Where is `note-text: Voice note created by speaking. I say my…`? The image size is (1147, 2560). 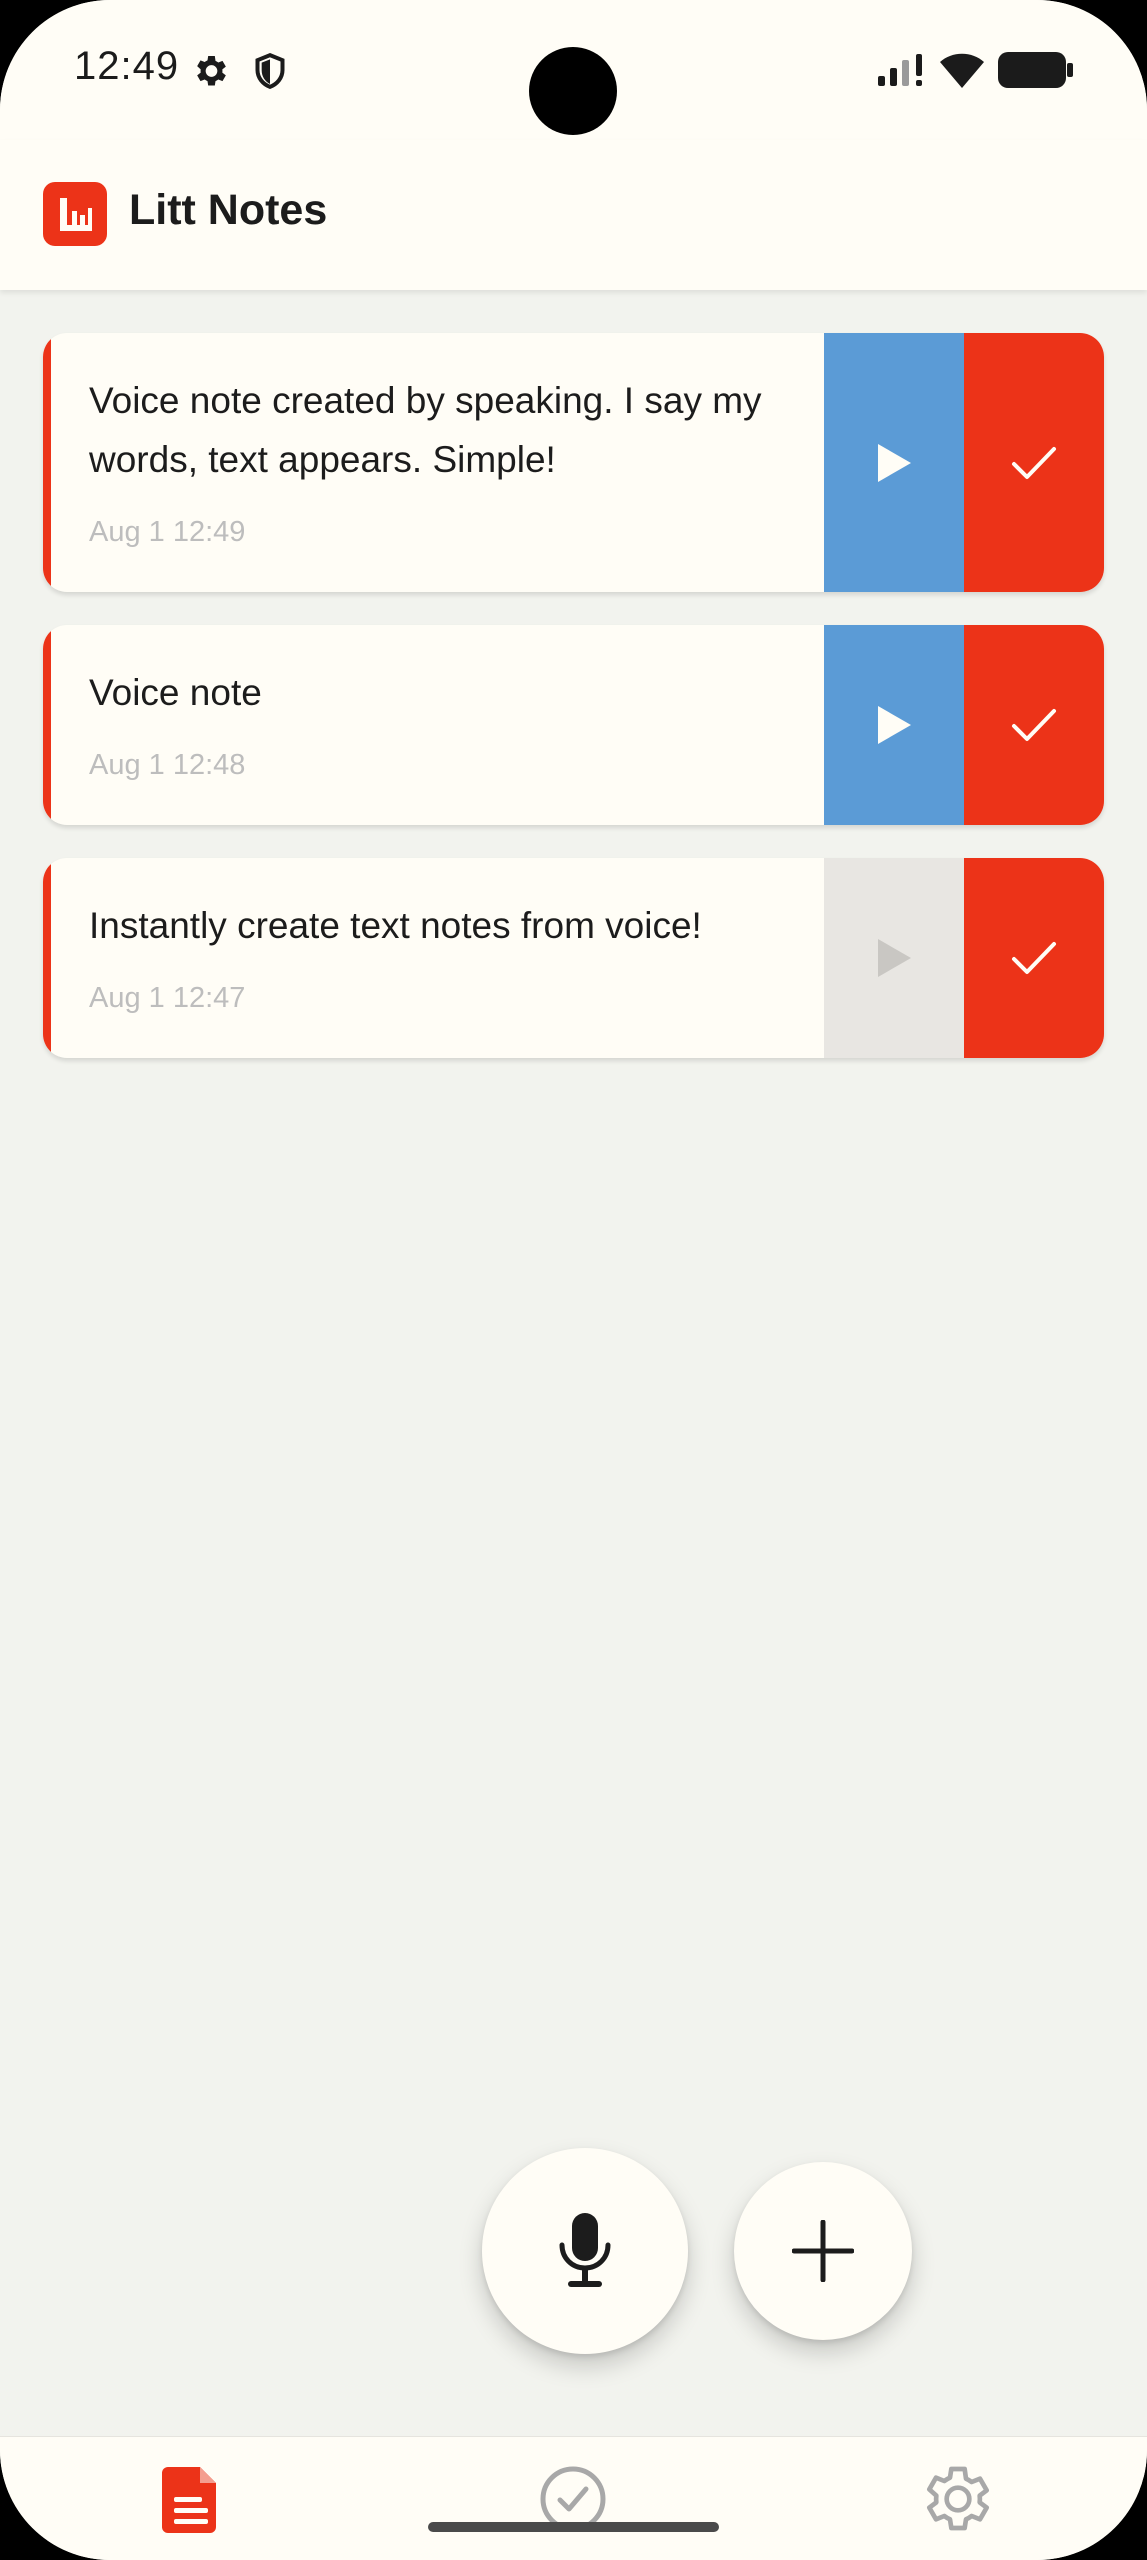
note-text: Voice note created by speaking. I say my… is located at coordinates (425, 430).